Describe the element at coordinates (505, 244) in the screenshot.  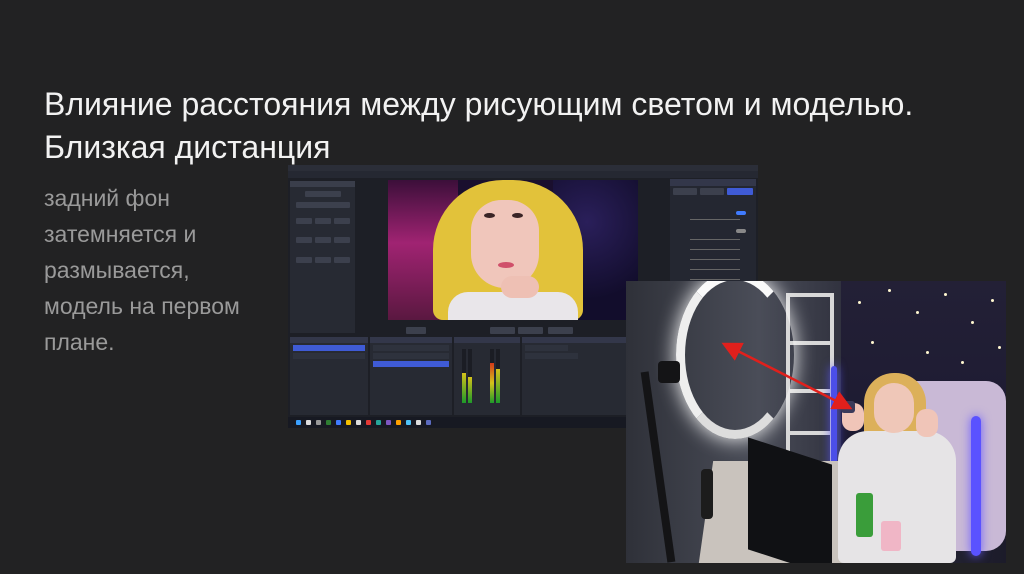
I see `preview-model-face` at that location.